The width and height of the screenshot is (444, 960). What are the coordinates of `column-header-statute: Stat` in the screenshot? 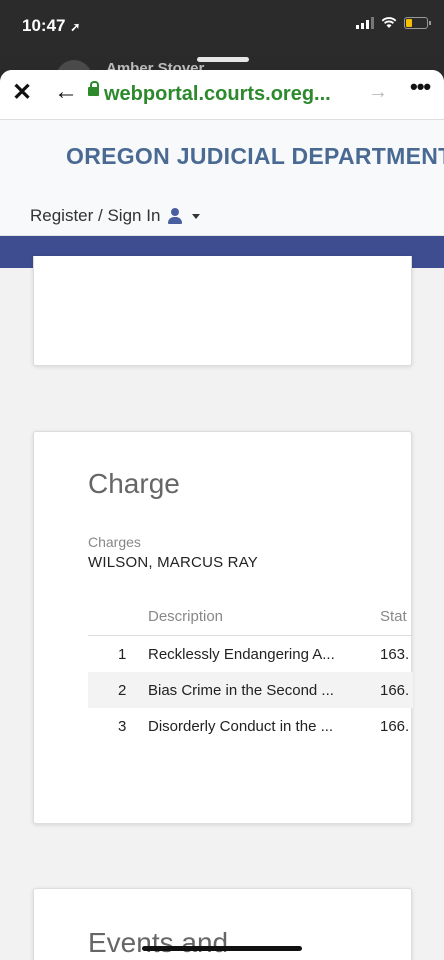 It's located at (393, 616).